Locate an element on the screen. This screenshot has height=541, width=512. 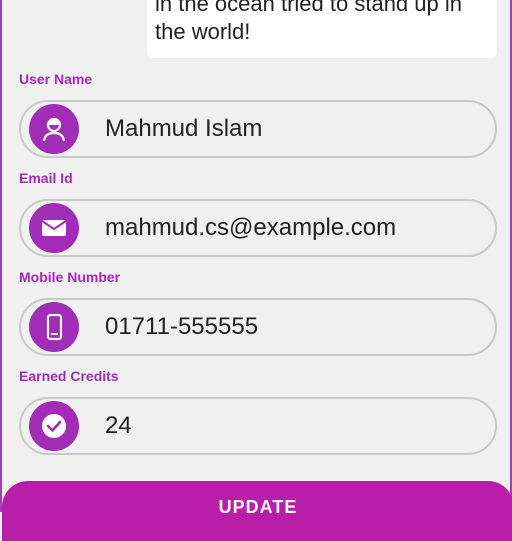
credits-field: 24 is located at coordinates (258, 426).